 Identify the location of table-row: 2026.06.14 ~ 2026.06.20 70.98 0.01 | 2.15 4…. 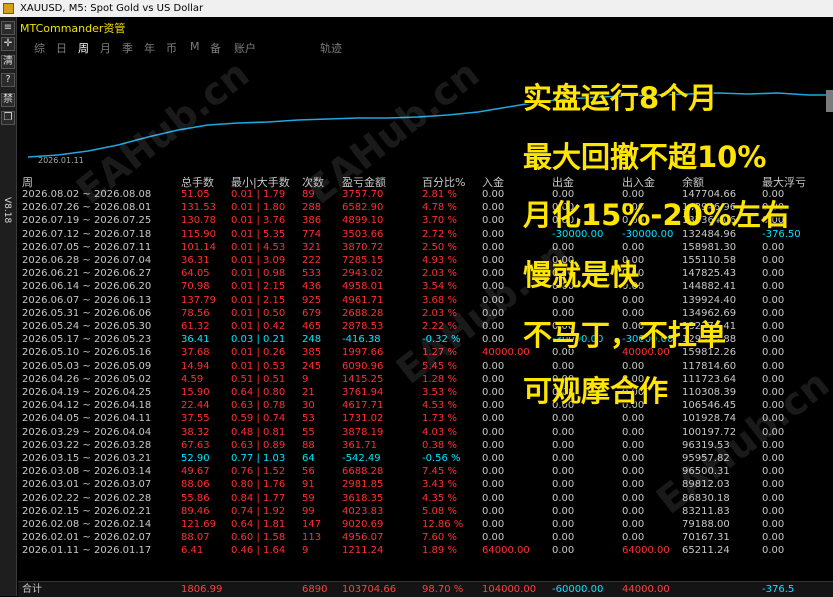
(425, 286).